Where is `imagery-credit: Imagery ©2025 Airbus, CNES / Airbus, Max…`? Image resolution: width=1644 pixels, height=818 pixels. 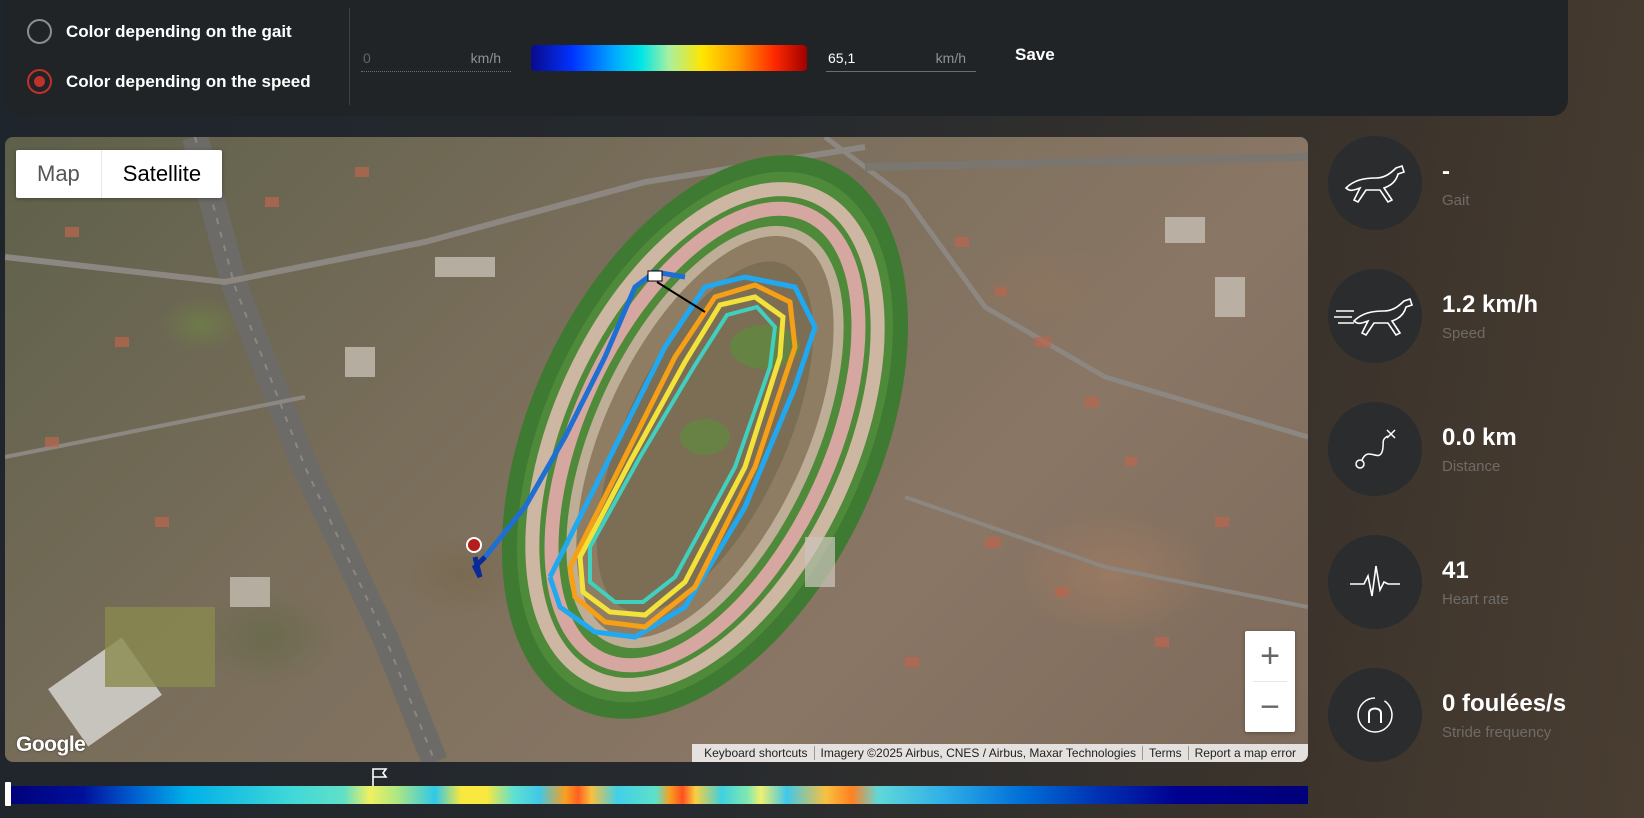
imagery-credit: Imagery ©2025 Airbus, CNES / Airbus, Max… is located at coordinates (979, 753).